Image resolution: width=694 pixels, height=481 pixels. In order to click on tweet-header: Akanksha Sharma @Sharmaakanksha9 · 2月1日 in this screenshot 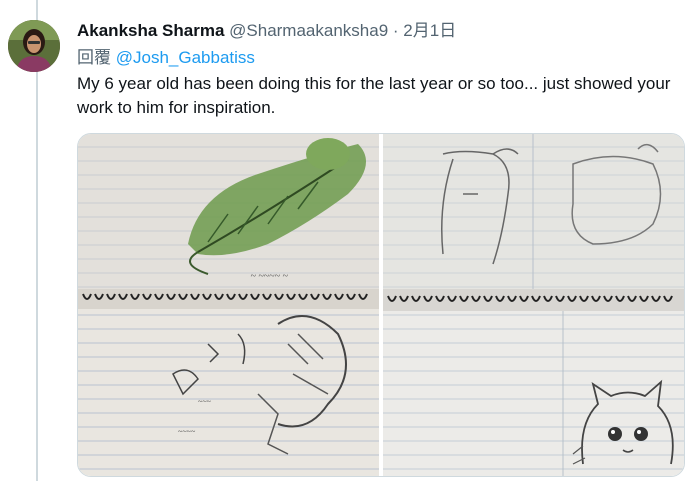, I will do `click(266, 31)`.